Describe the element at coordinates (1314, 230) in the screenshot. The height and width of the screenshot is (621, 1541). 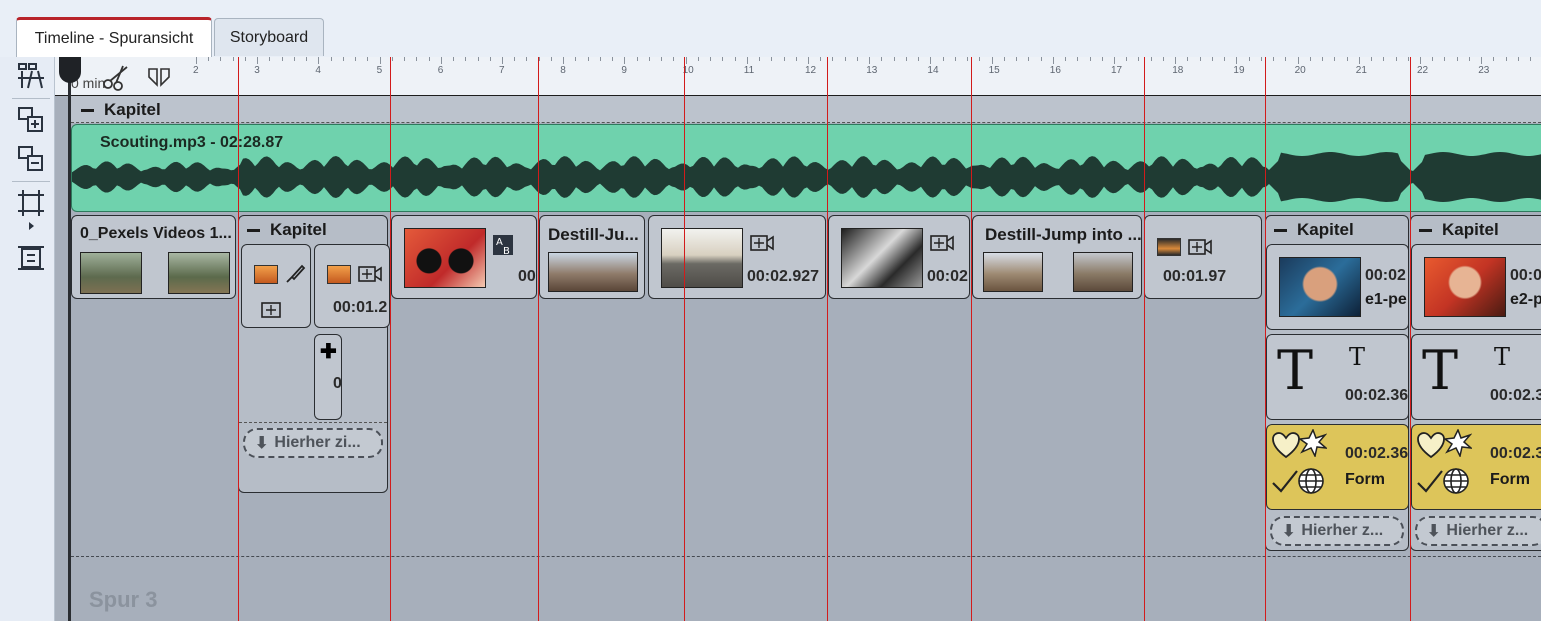
I see `chapter-header: Kapitel` at that location.